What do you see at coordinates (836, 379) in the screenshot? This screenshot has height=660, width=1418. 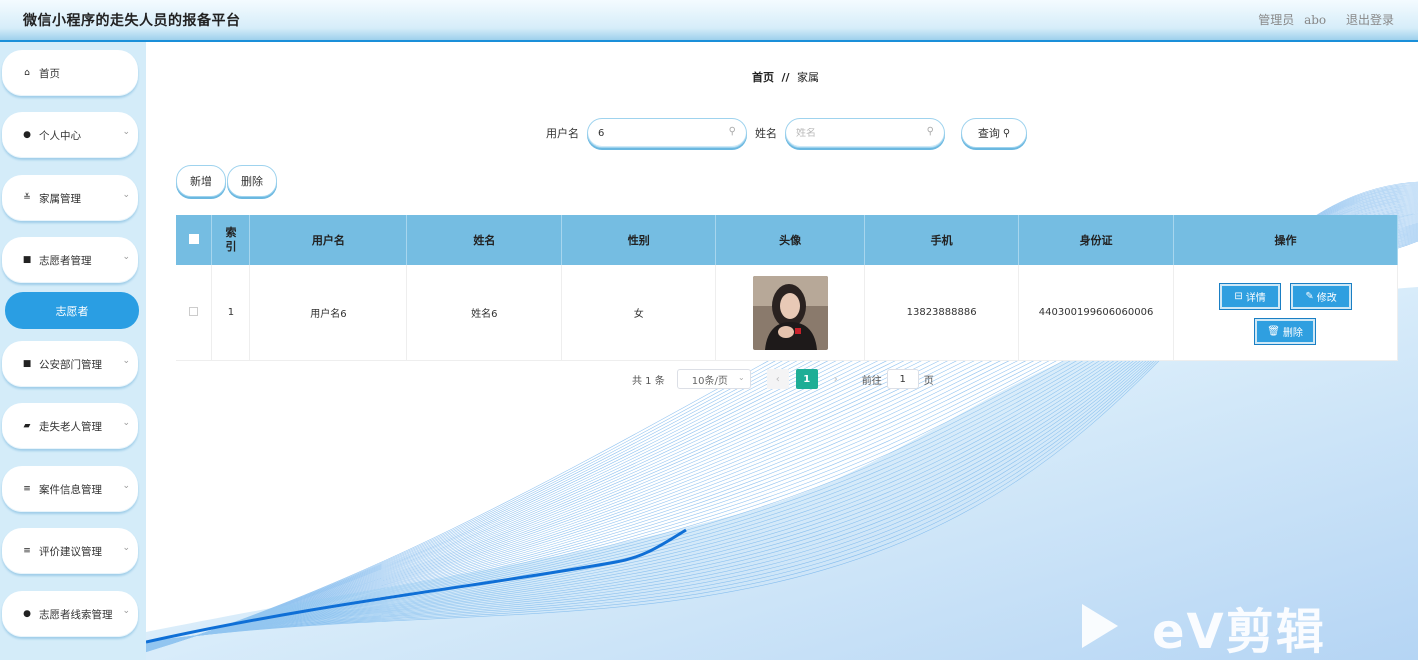 I see `next-page-button: ›` at bounding box center [836, 379].